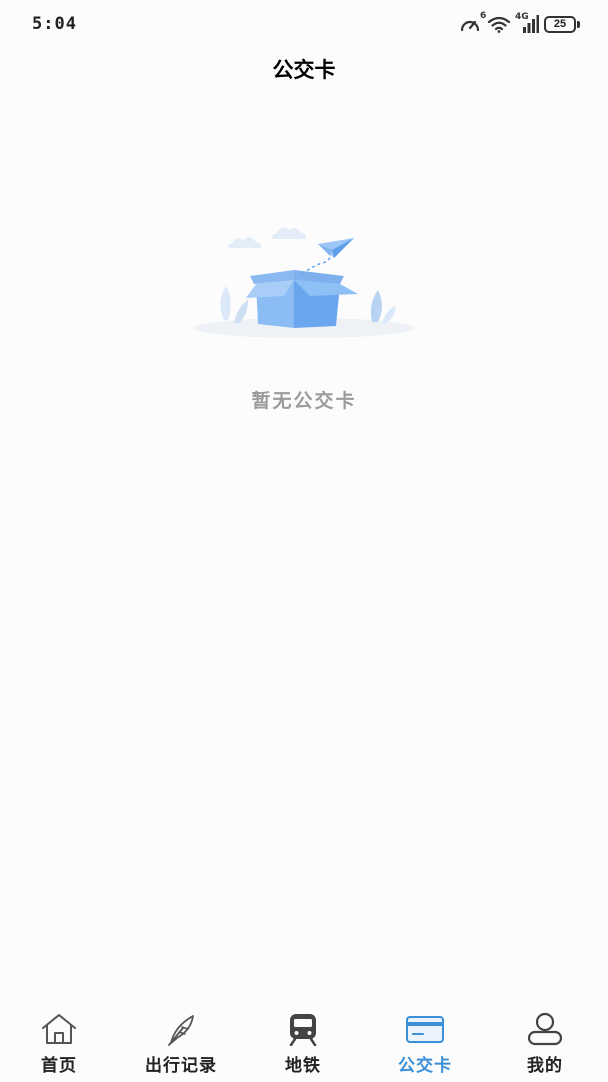 This screenshot has height=1082, width=608. I want to click on feather-icon, so click(181, 1030).